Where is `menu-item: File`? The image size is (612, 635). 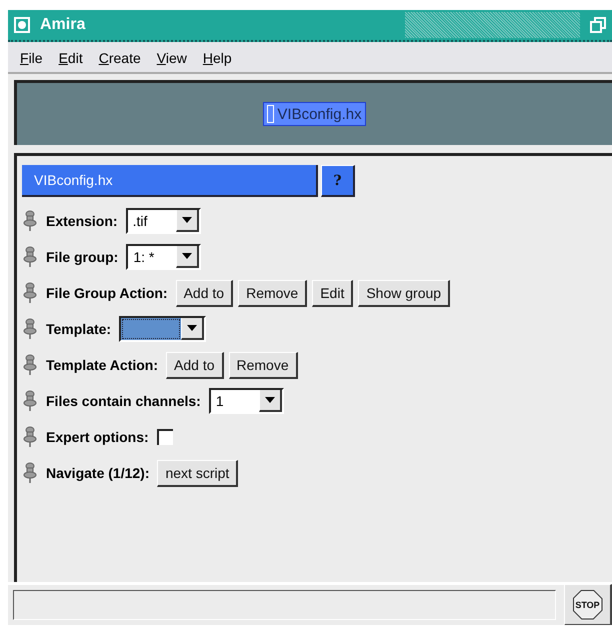
menu-item: File is located at coordinates (31, 58).